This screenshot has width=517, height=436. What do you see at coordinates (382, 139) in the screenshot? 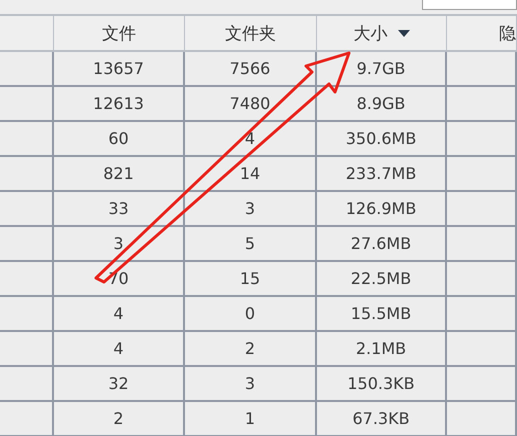
I see `table-cell: 350.6MB` at bounding box center [382, 139].